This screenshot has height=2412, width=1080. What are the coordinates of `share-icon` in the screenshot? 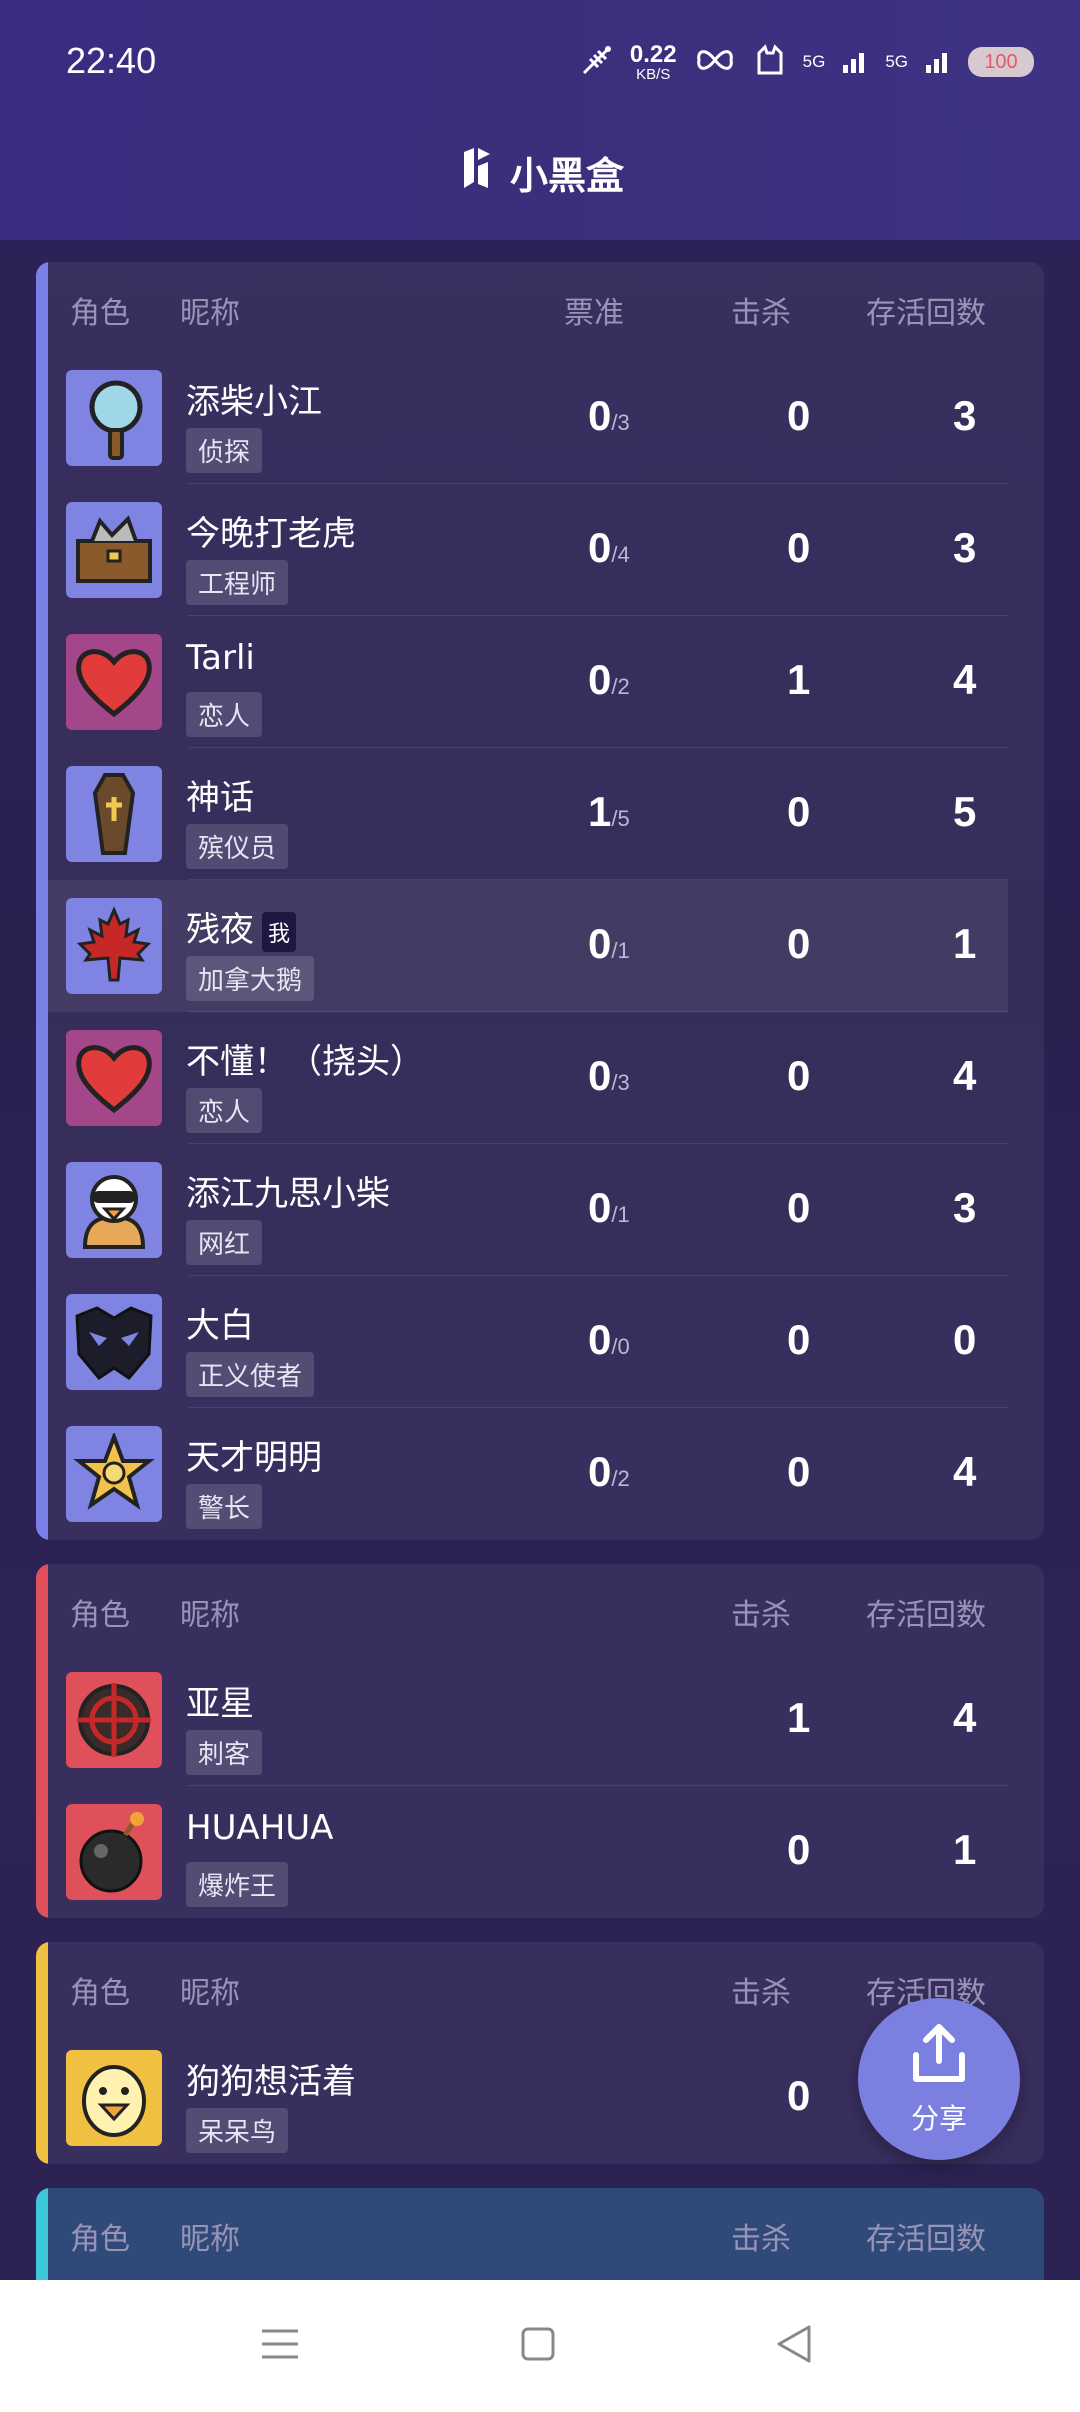 It's located at (939, 2056).